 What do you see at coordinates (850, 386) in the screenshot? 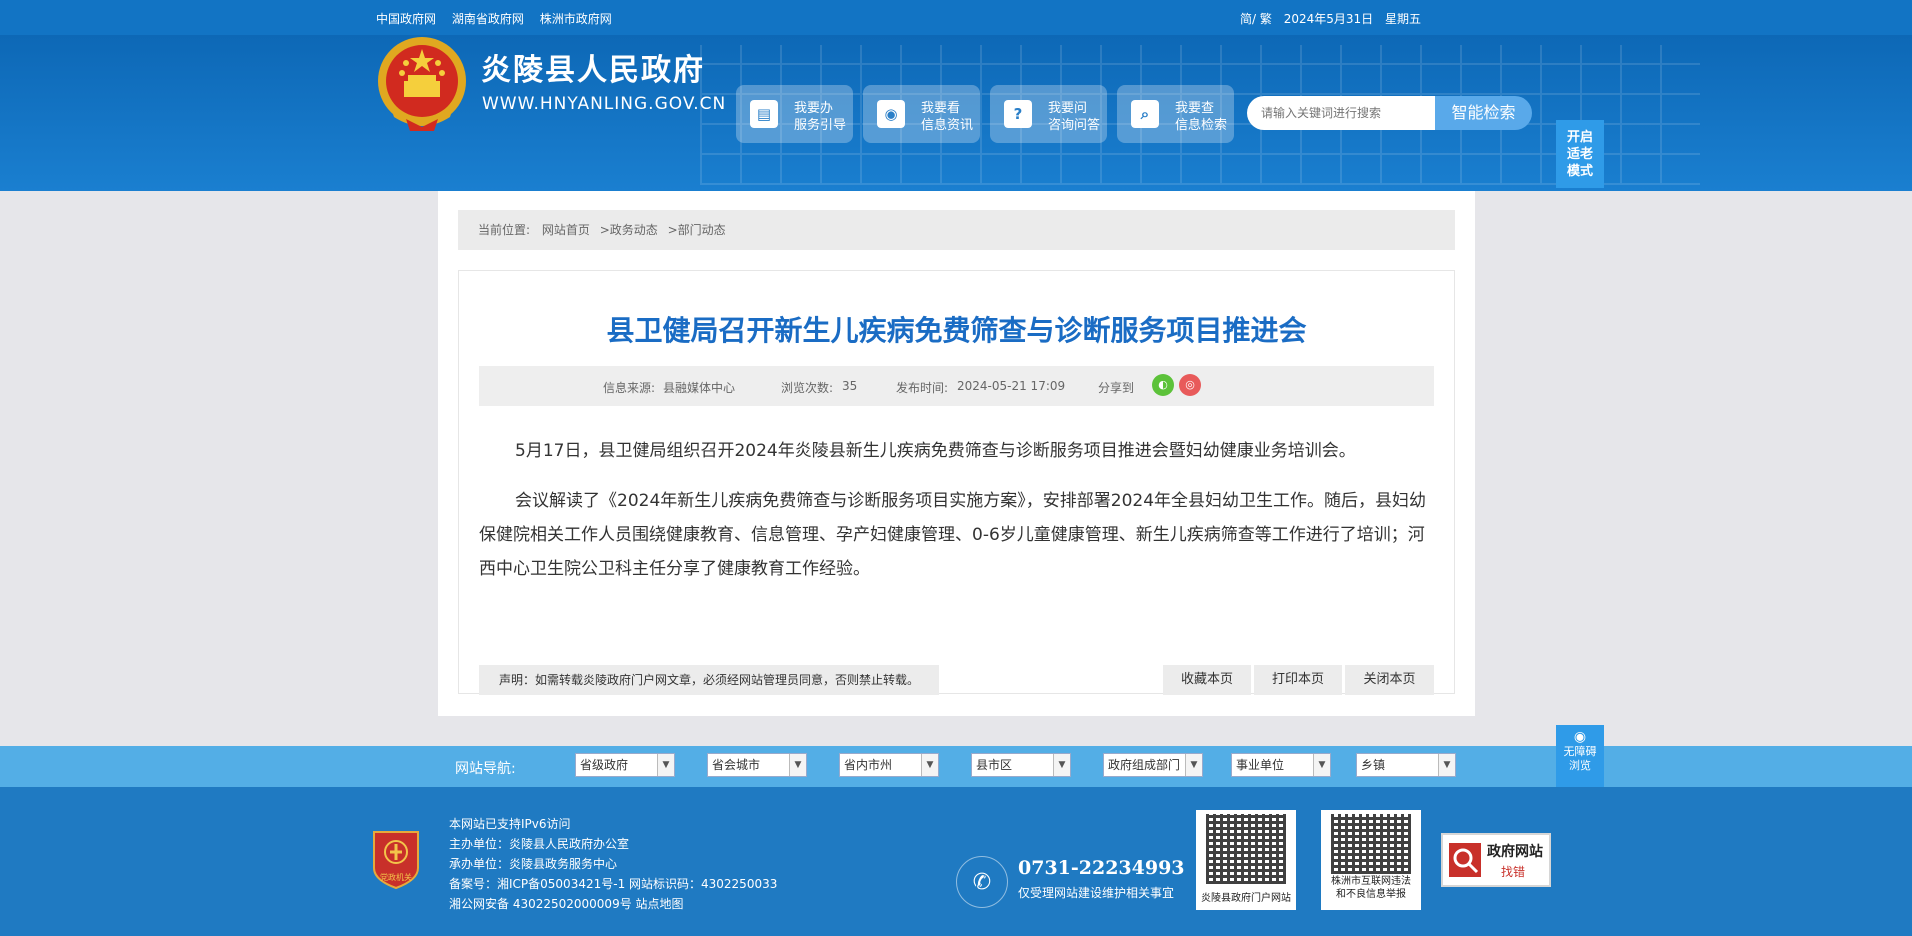
I see `views-value: 35` at bounding box center [850, 386].